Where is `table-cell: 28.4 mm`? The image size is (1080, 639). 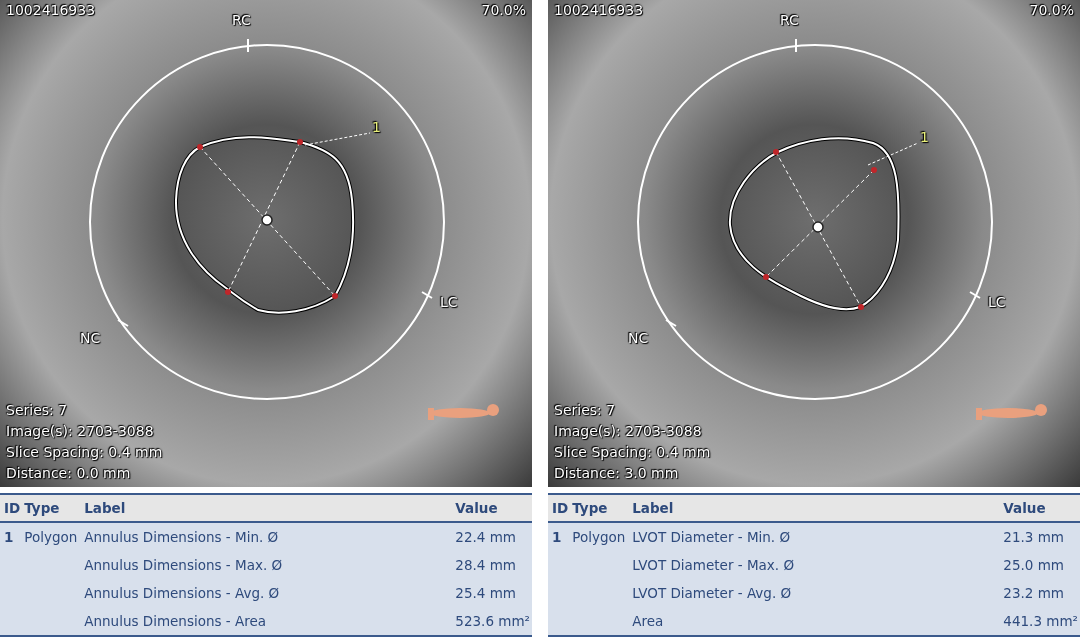
table-cell: 28.4 mm is located at coordinates (492, 565).